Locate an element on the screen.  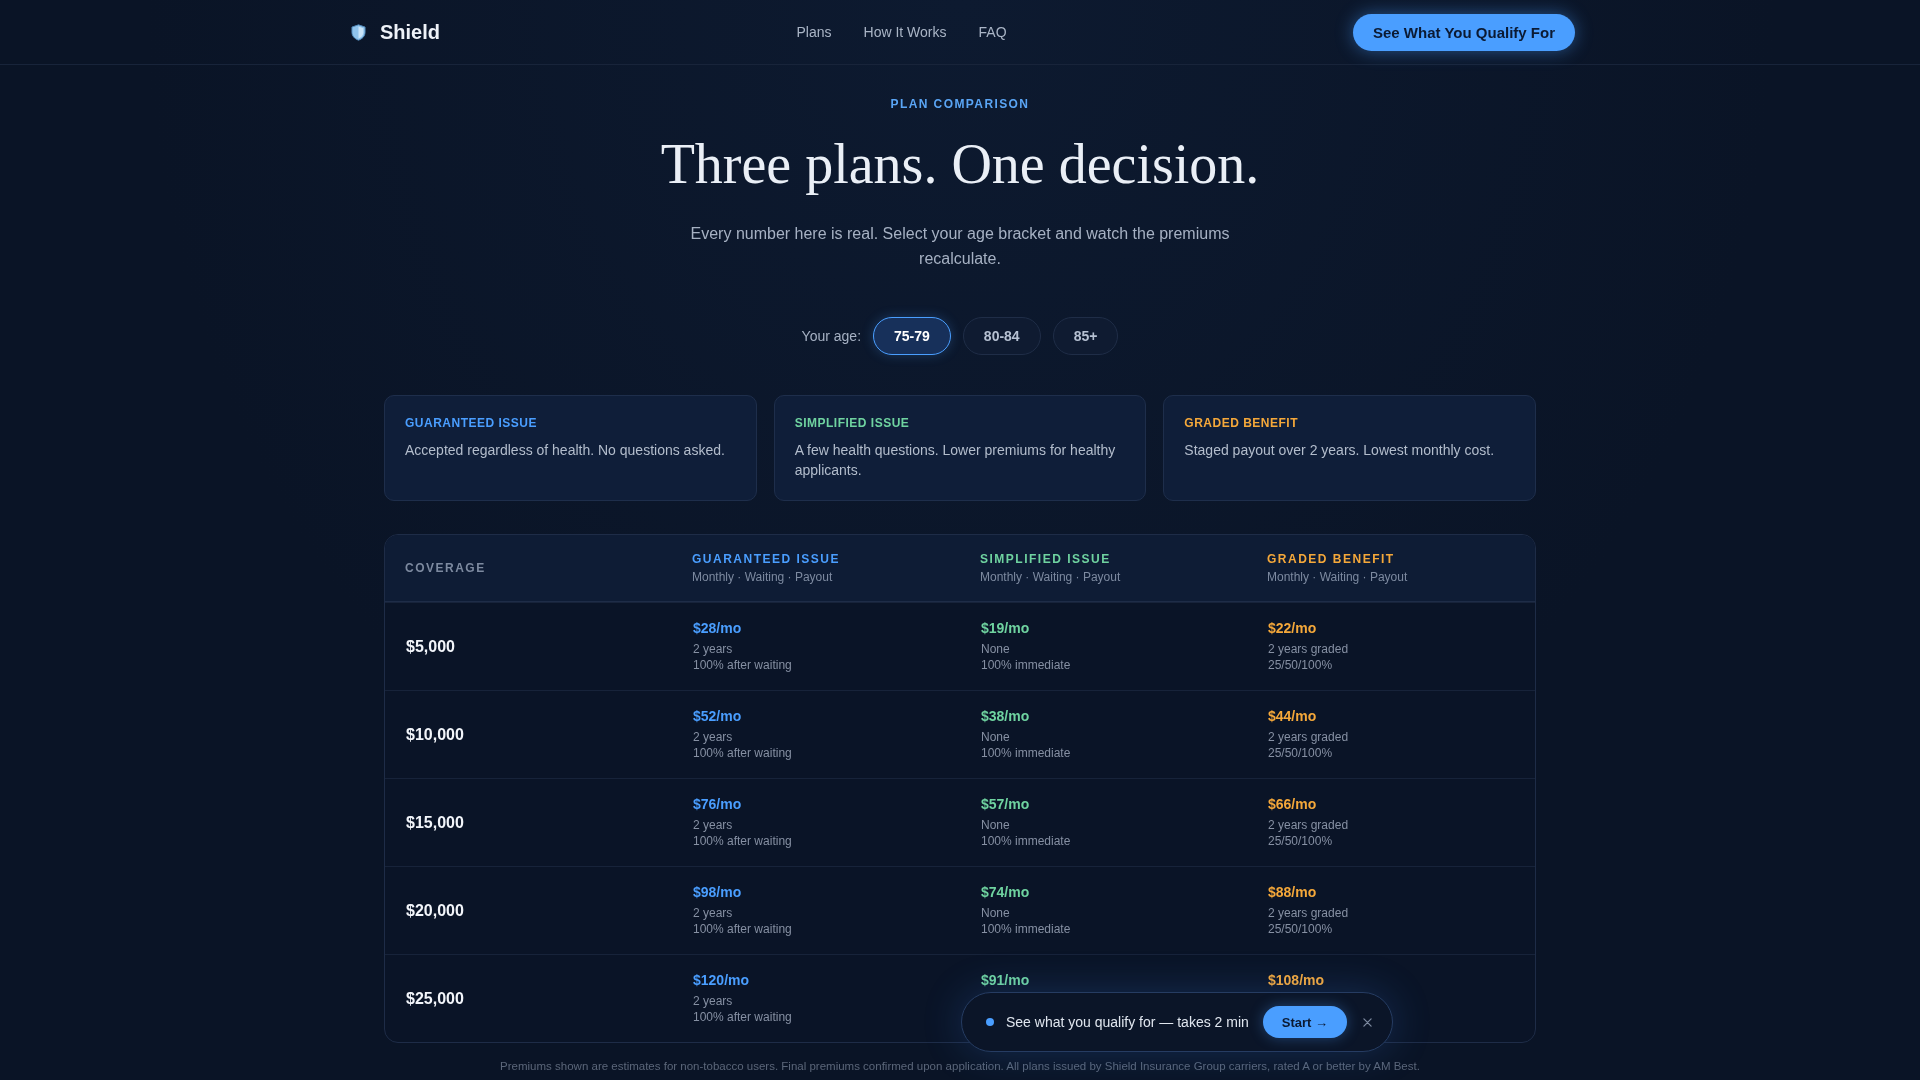
column-header: GUARANTEED ISSUE is located at coordinates (766, 559).